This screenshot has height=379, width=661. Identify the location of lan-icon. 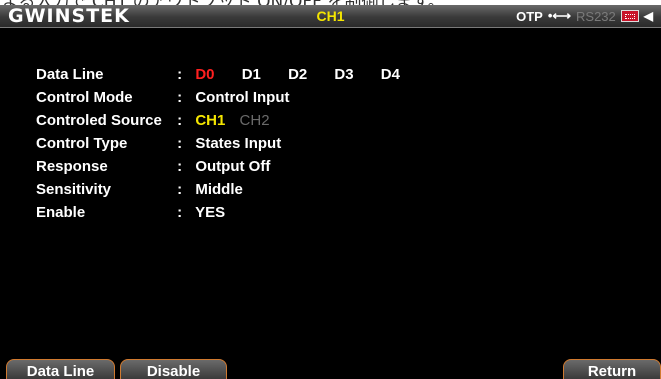
(629, 16).